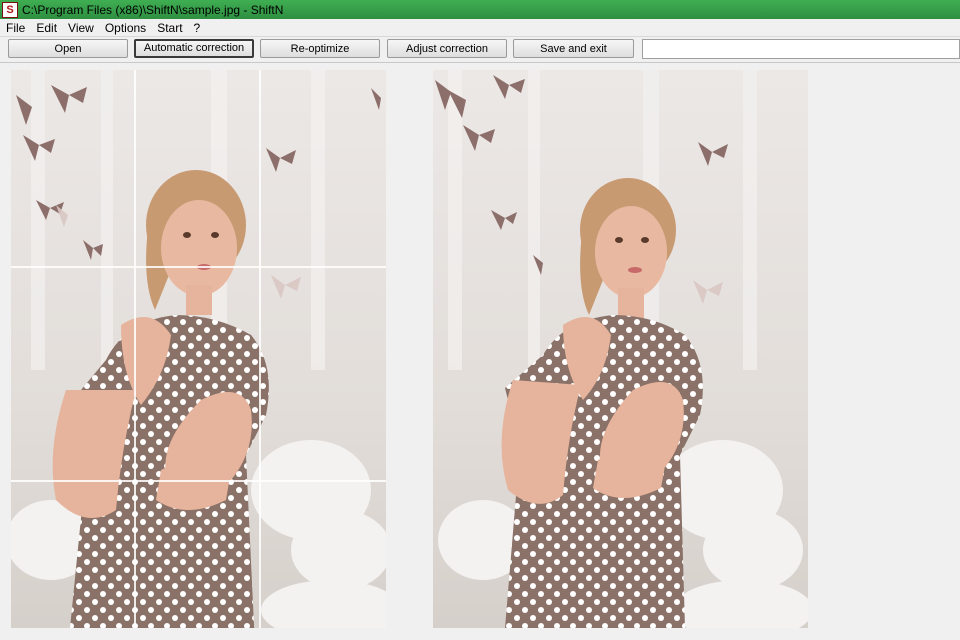 Image resolution: width=960 pixels, height=640 pixels. What do you see at coordinates (80, 28) in the screenshot?
I see `menu-view: View` at bounding box center [80, 28].